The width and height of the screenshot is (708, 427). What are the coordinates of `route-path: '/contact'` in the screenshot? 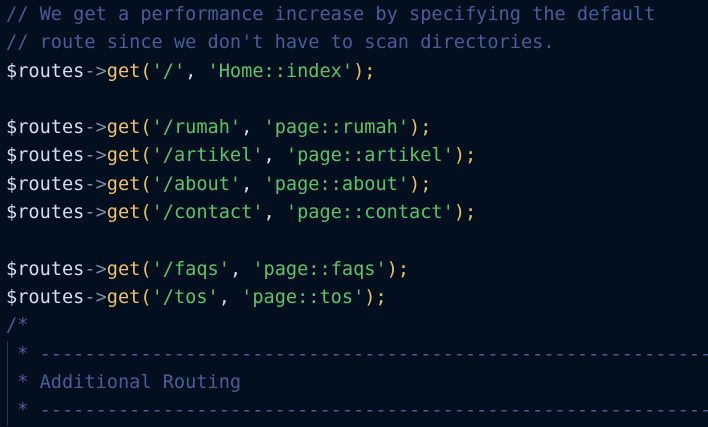 It's located at (207, 213).